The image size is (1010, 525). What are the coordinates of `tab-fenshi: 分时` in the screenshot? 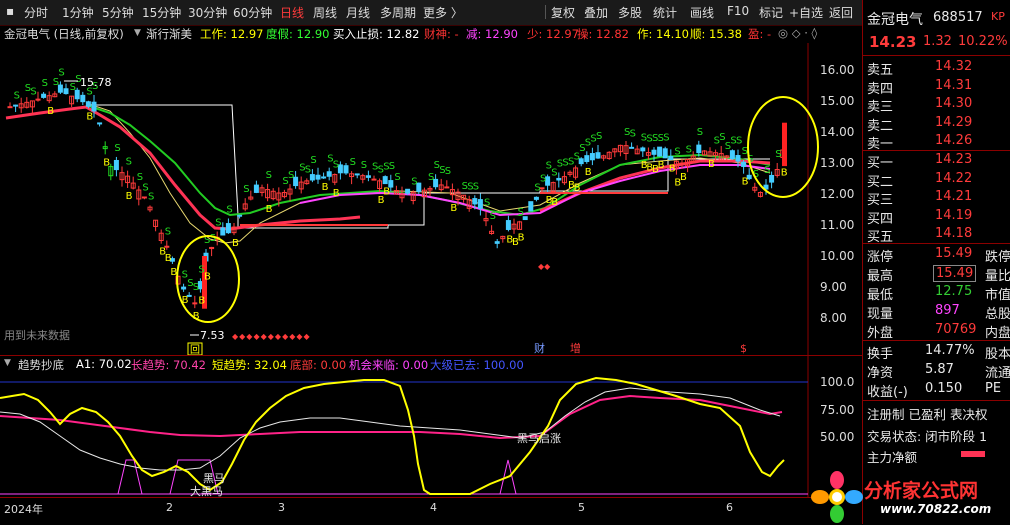 It's located at (36, 12).